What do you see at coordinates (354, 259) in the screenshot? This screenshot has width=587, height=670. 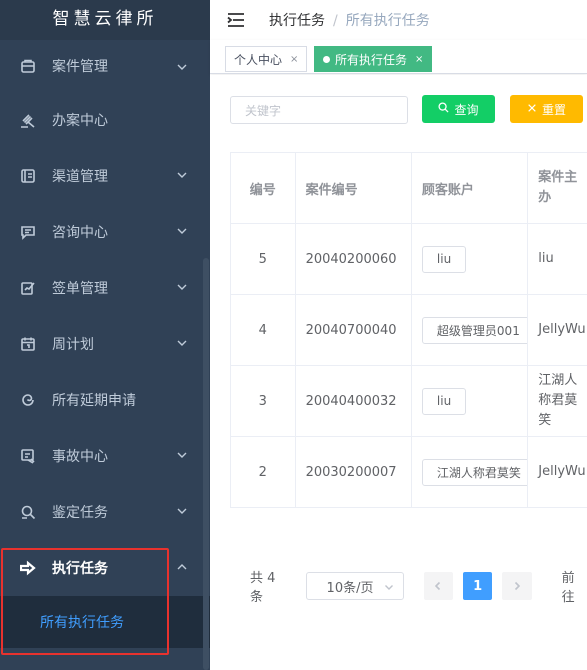 I see `cell-case-no: 20040200060` at bounding box center [354, 259].